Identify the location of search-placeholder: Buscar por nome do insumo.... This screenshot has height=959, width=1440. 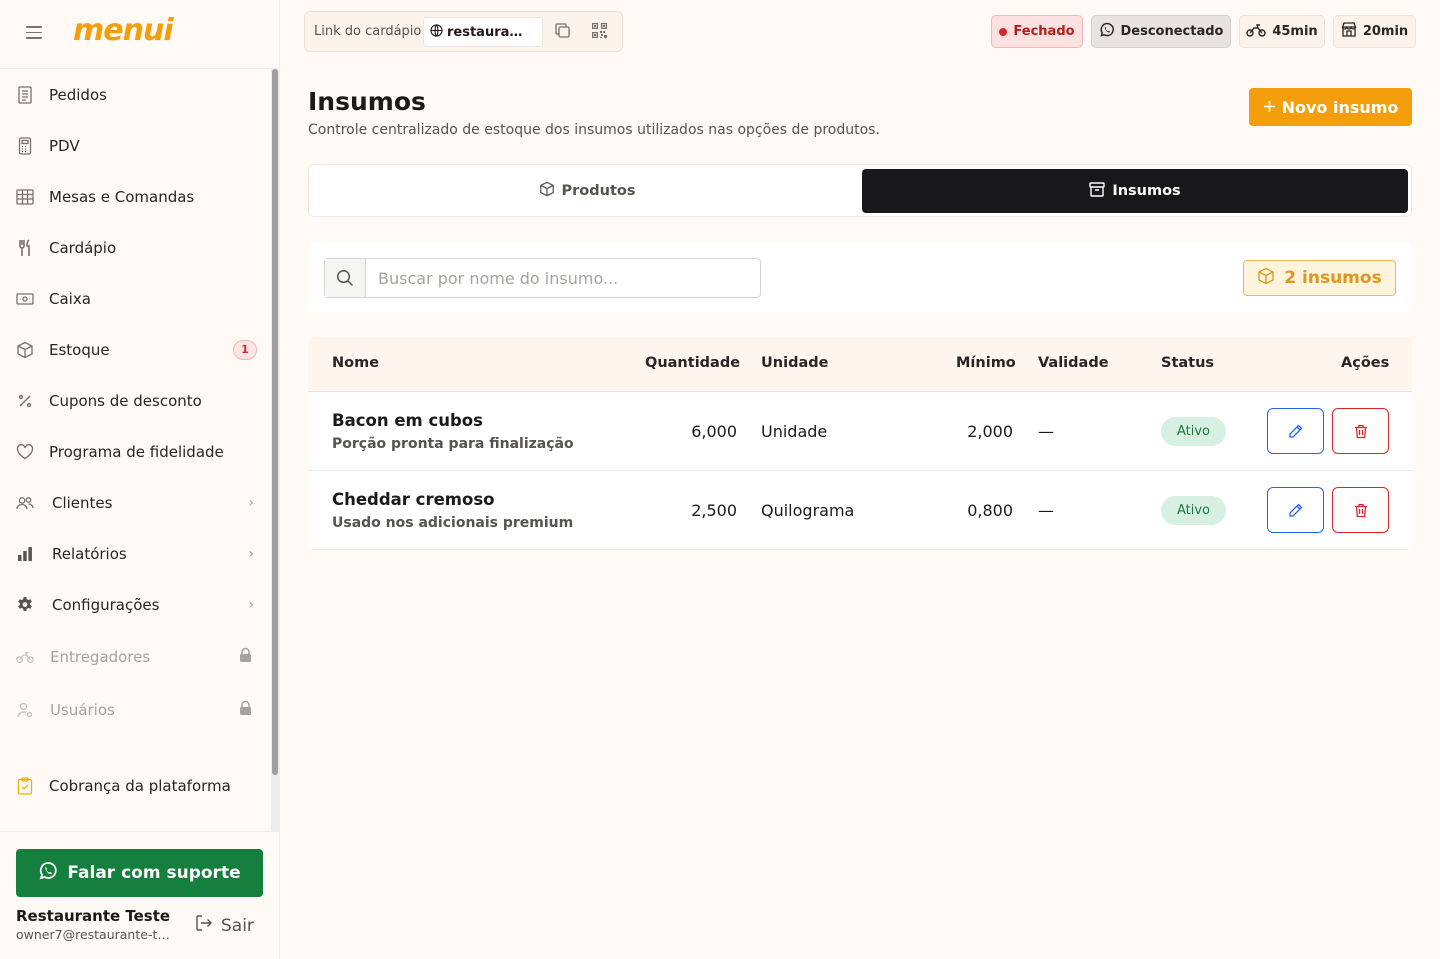
(498, 278).